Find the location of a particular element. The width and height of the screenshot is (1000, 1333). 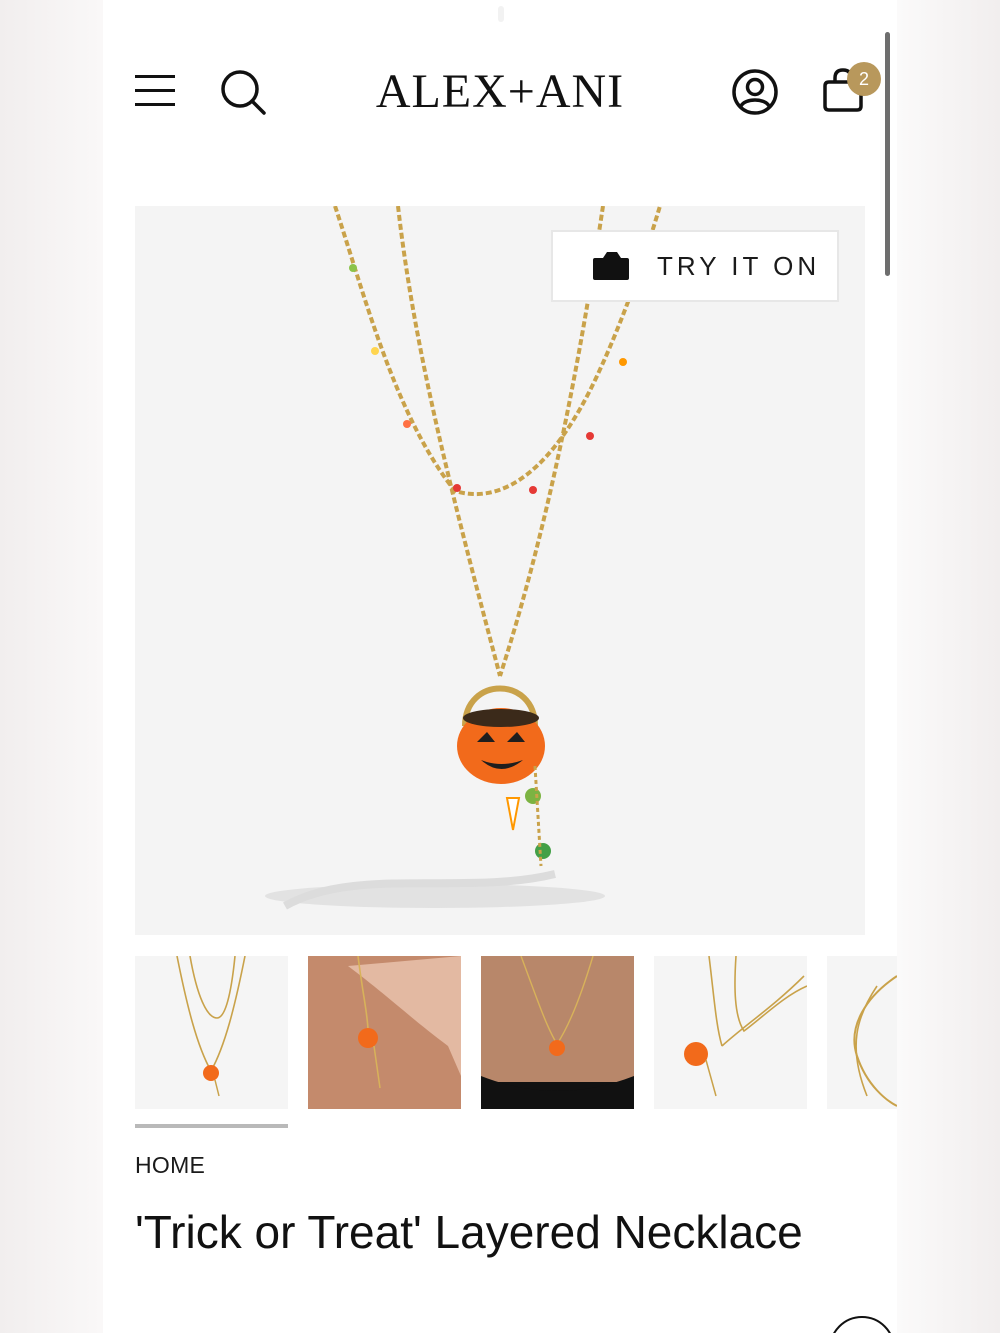

chat-widget-button is located at coordinates (862, 1324).